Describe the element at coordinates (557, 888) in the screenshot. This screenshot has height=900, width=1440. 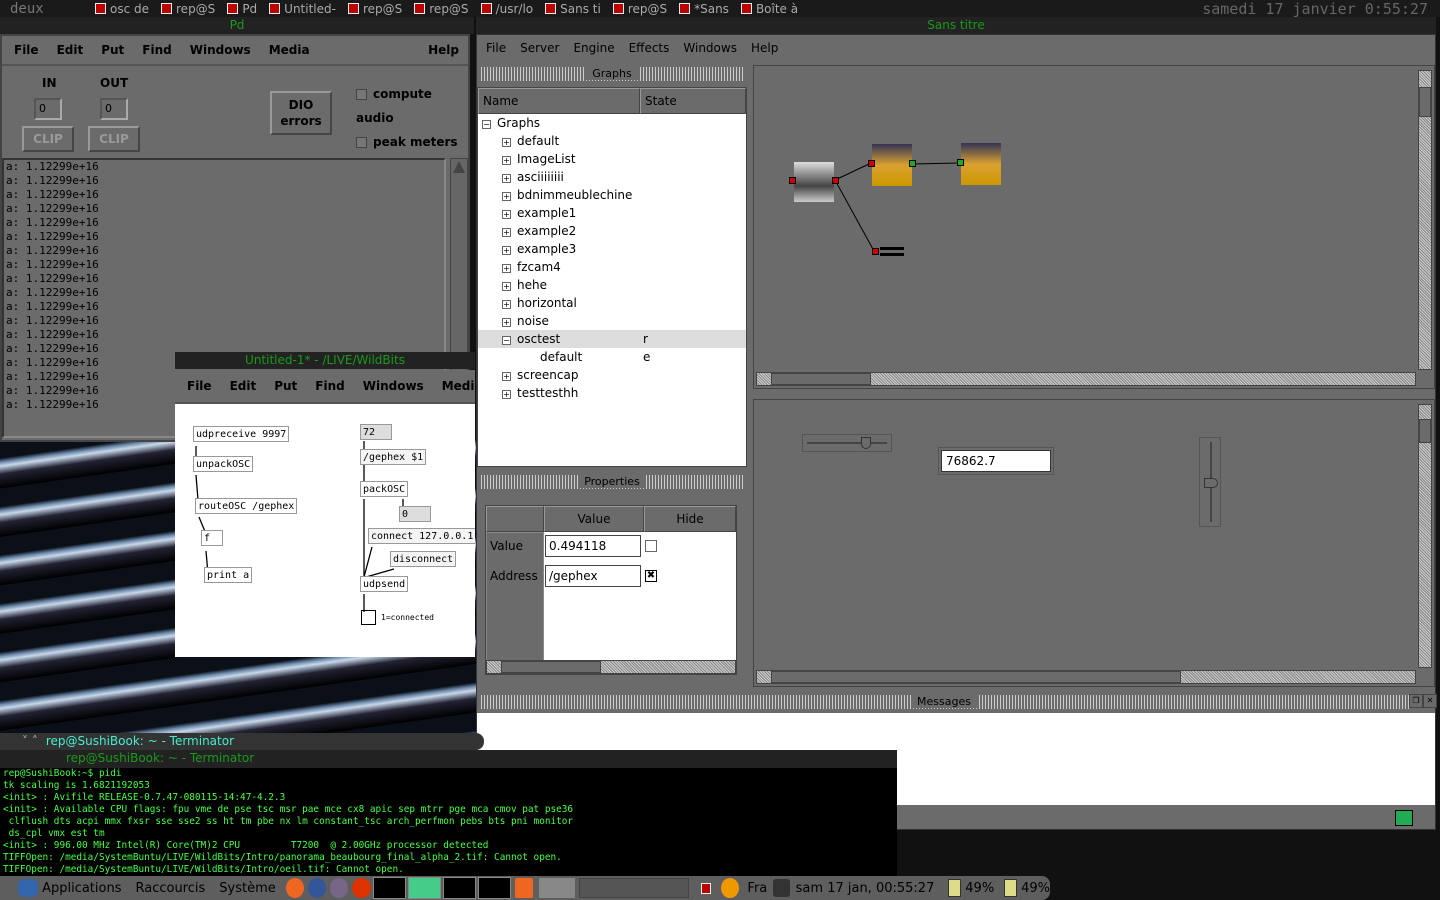
I see `workspace-switcher` at that location.